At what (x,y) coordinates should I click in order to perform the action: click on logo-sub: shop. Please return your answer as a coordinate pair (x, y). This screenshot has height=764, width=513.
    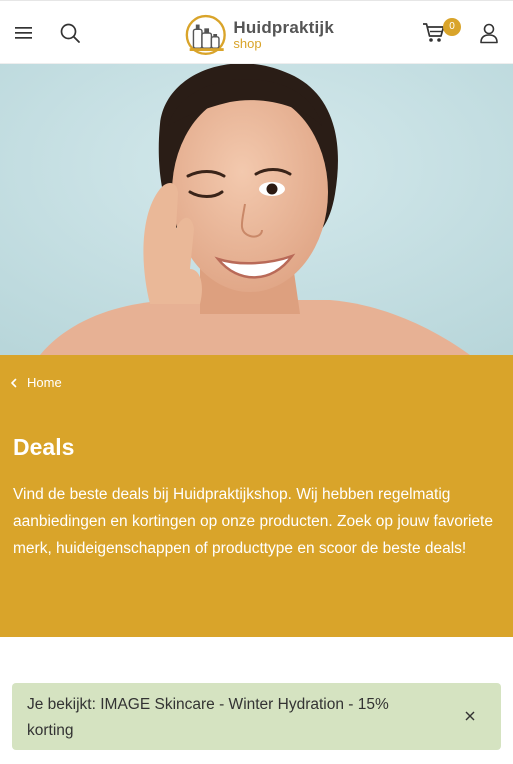
    Looking at the image, I should click on (247, 43).